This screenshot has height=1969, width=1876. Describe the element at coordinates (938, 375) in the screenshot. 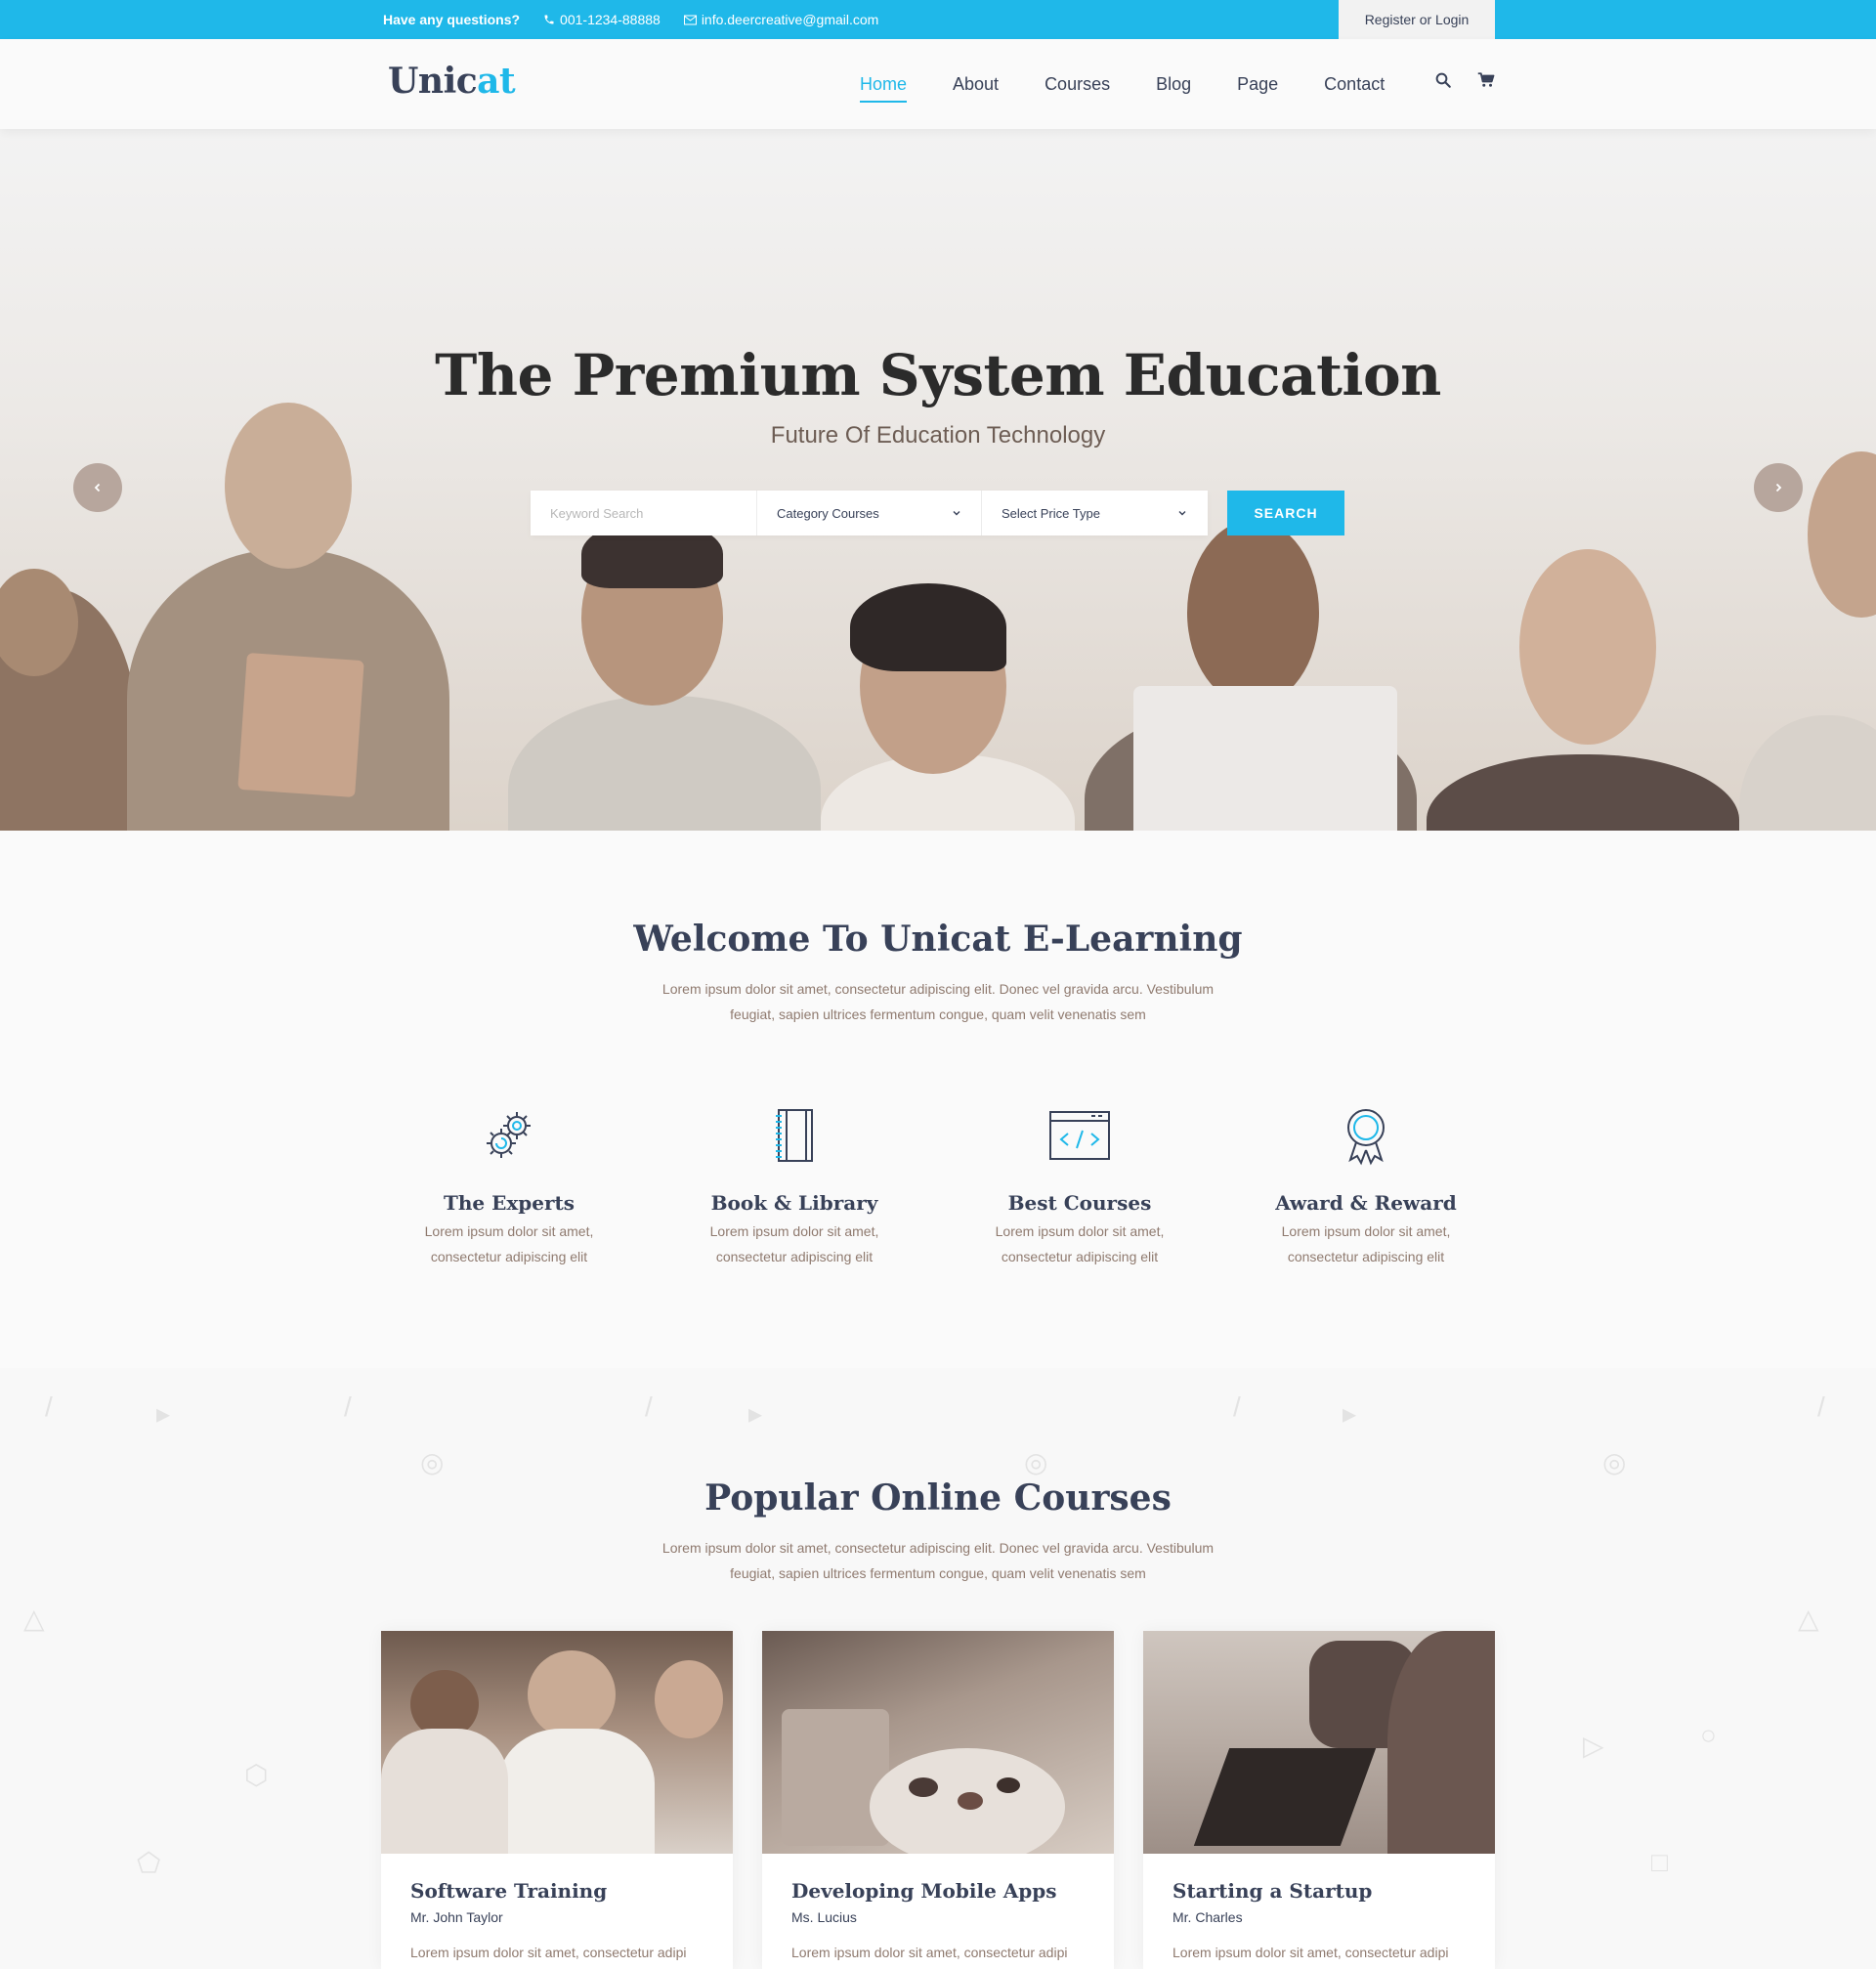

I see `hero-title: The Premium System Education` at that location.